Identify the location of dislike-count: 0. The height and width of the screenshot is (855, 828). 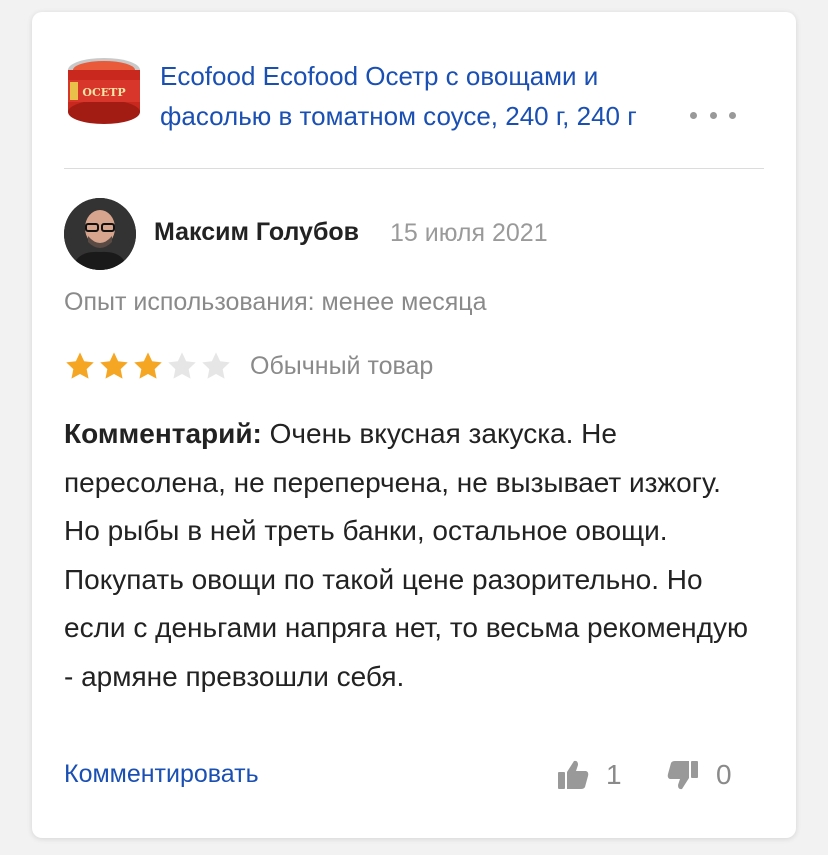
(724, 774).